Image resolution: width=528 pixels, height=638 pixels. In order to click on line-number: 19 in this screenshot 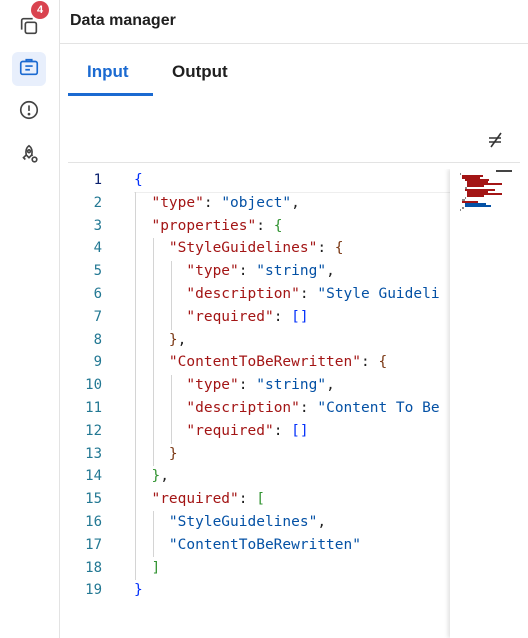, I will do `click(93, 590)`.